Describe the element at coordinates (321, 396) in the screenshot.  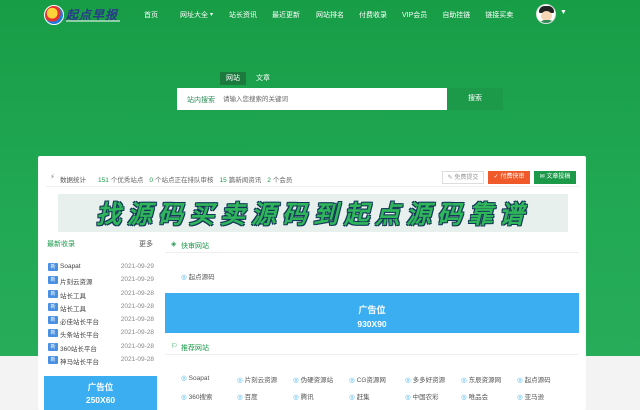
I see `recommend-site-link: ◎ 腾讯` at that location.